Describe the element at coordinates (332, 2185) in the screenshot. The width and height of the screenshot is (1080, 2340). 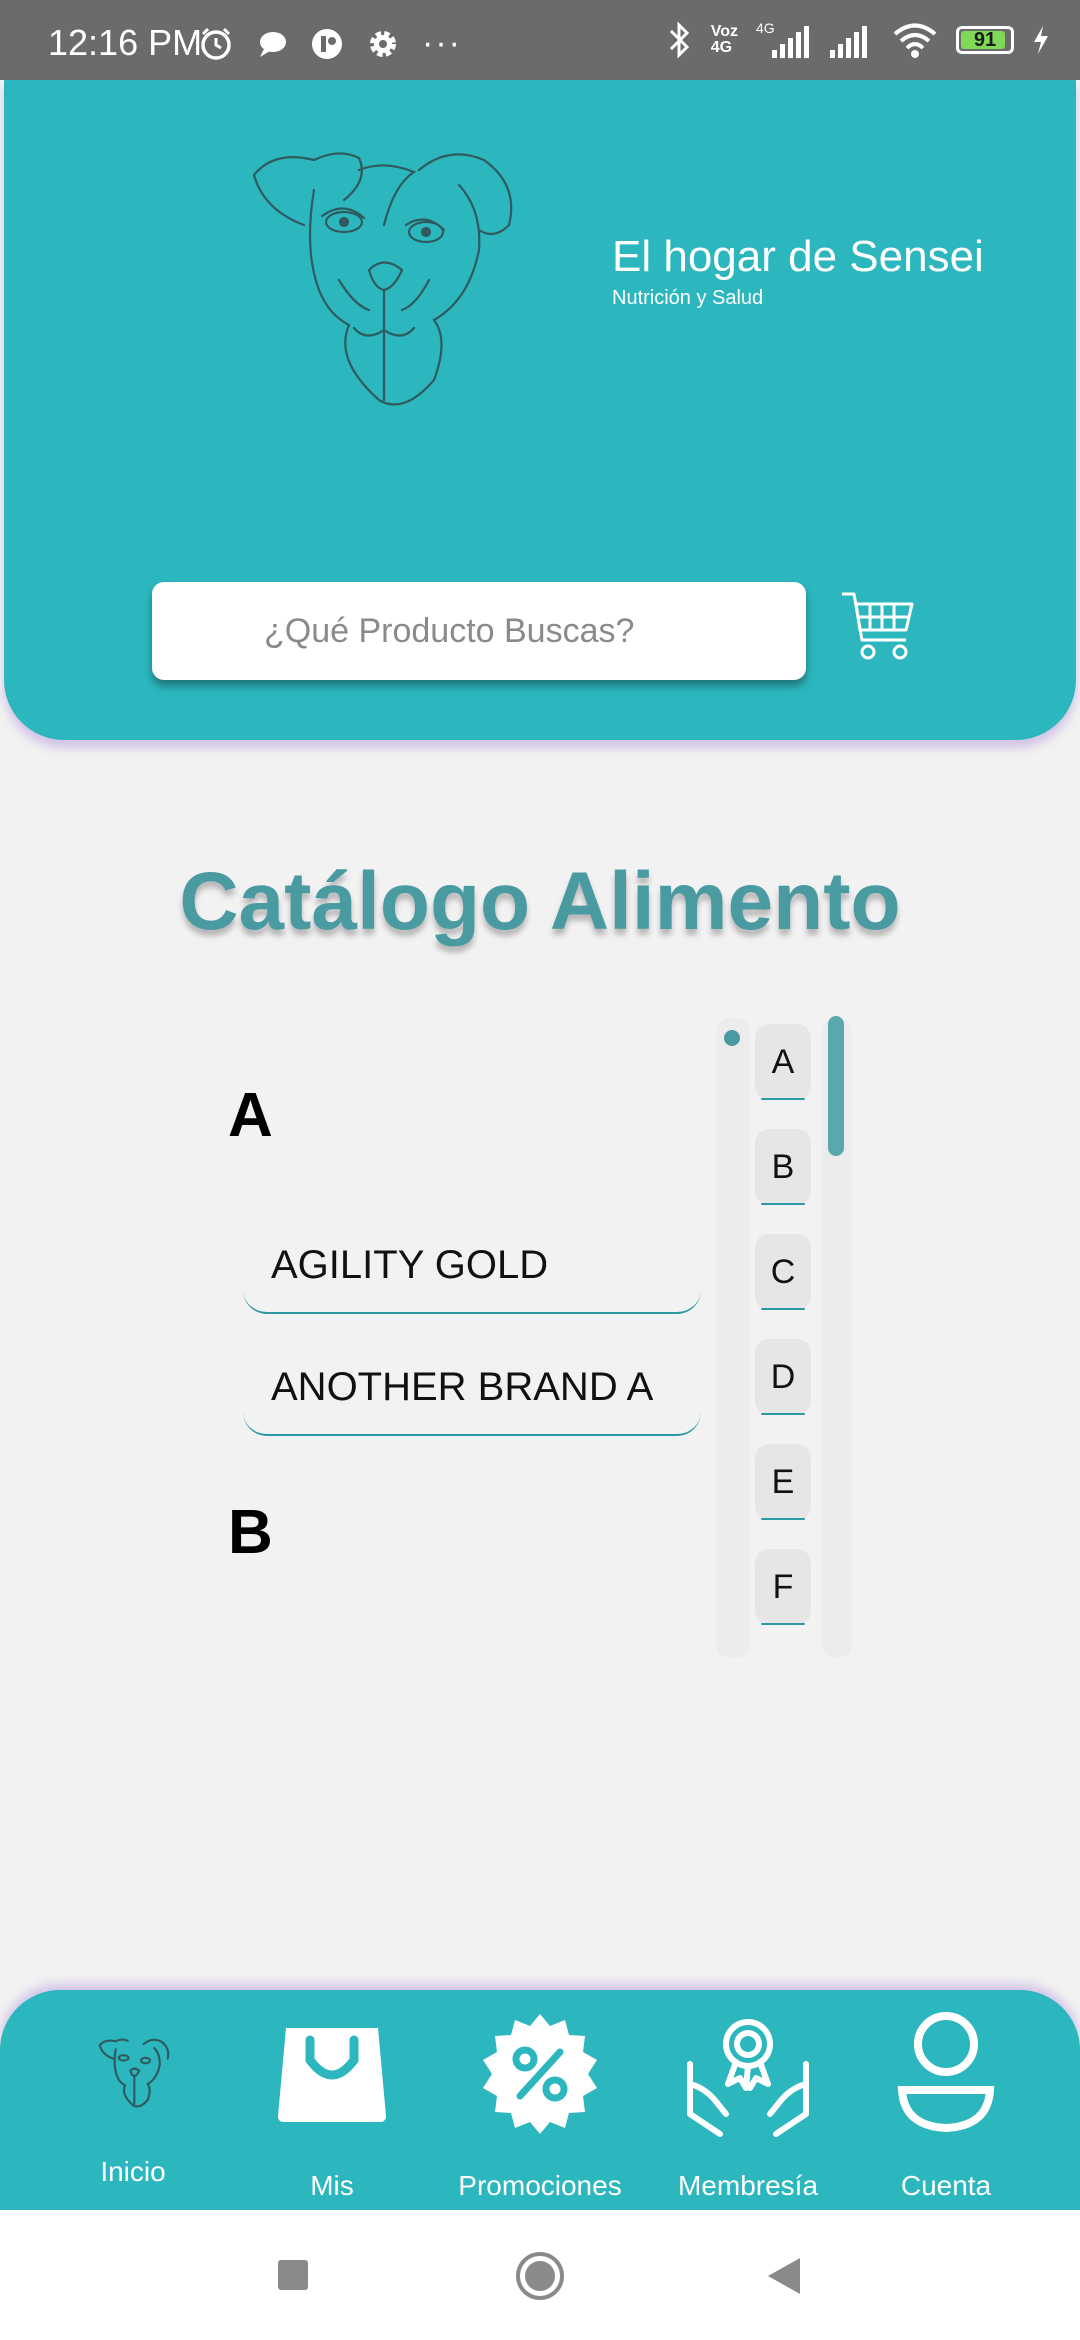
I see `nav-label: Mis` at that location.